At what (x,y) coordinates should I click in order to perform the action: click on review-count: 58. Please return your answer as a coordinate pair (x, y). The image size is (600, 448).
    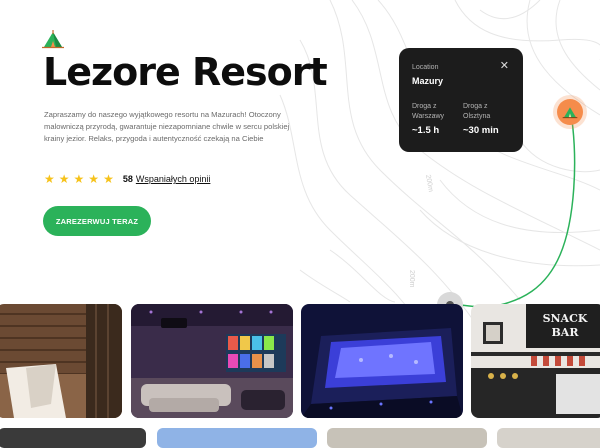
    Looking at the image, I should click on (127, 179).